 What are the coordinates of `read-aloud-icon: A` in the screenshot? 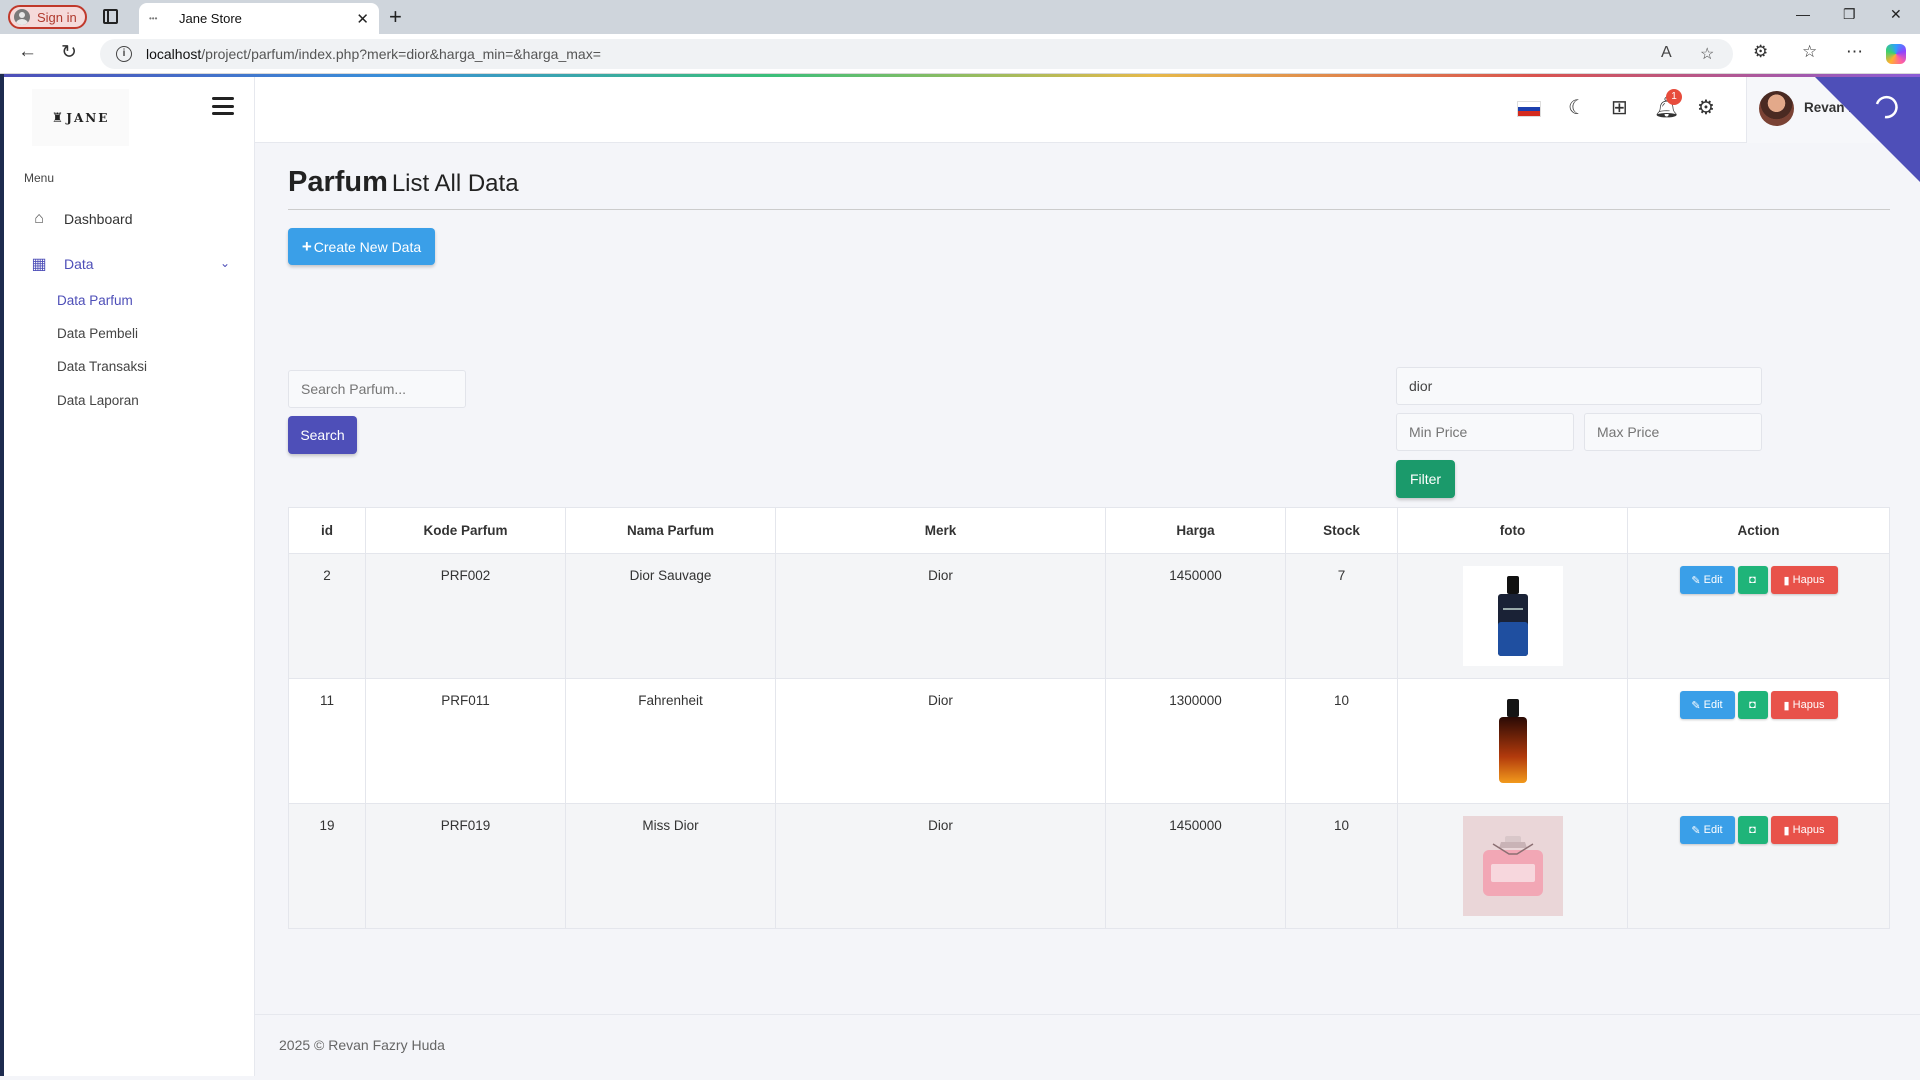 It's located at (1666, 53).